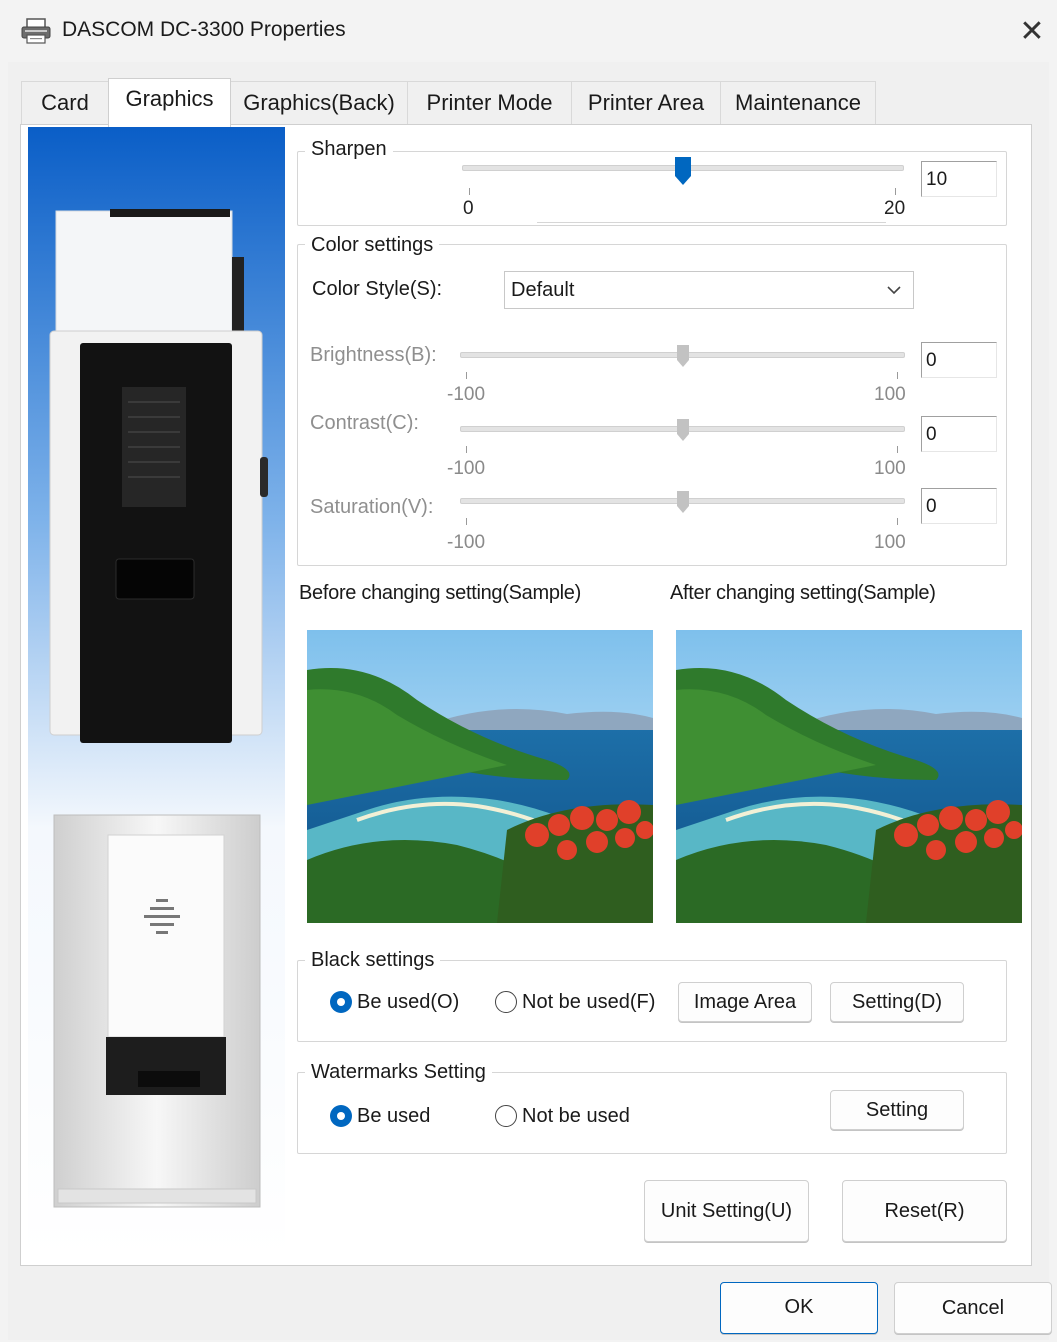 The width and height of the screenshot is (1057, 1342). Describe the element at coordinates (204, 29) in the screenshot. I see `window-title: DASCOM DC-3300 Properties` at that location.